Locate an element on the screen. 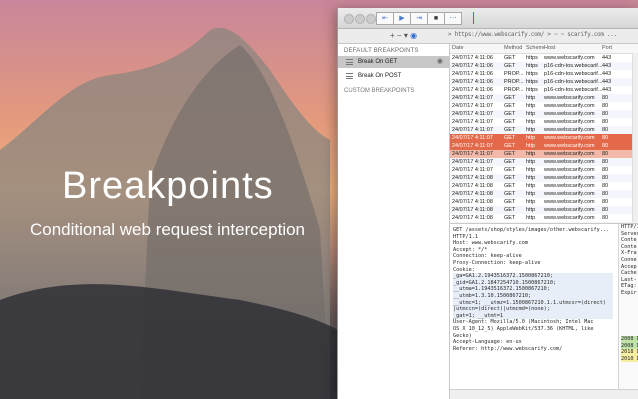  skip-icon: ⇥ is located at coordinates (419, 18).